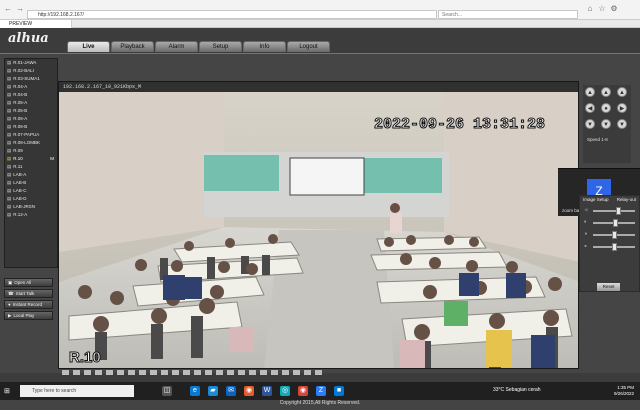  I want to click on channel-label: R.06-A, so click(20, 118).